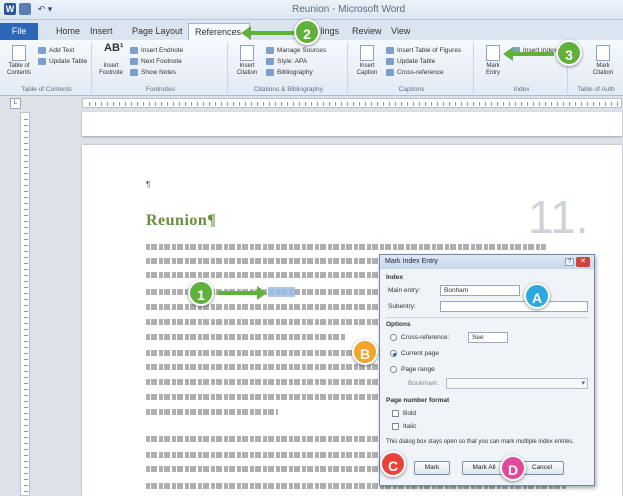 Image resolution: width=623 pixels, height=496 pixels. I want to click on mark-button: Mark, so click(432, 468).